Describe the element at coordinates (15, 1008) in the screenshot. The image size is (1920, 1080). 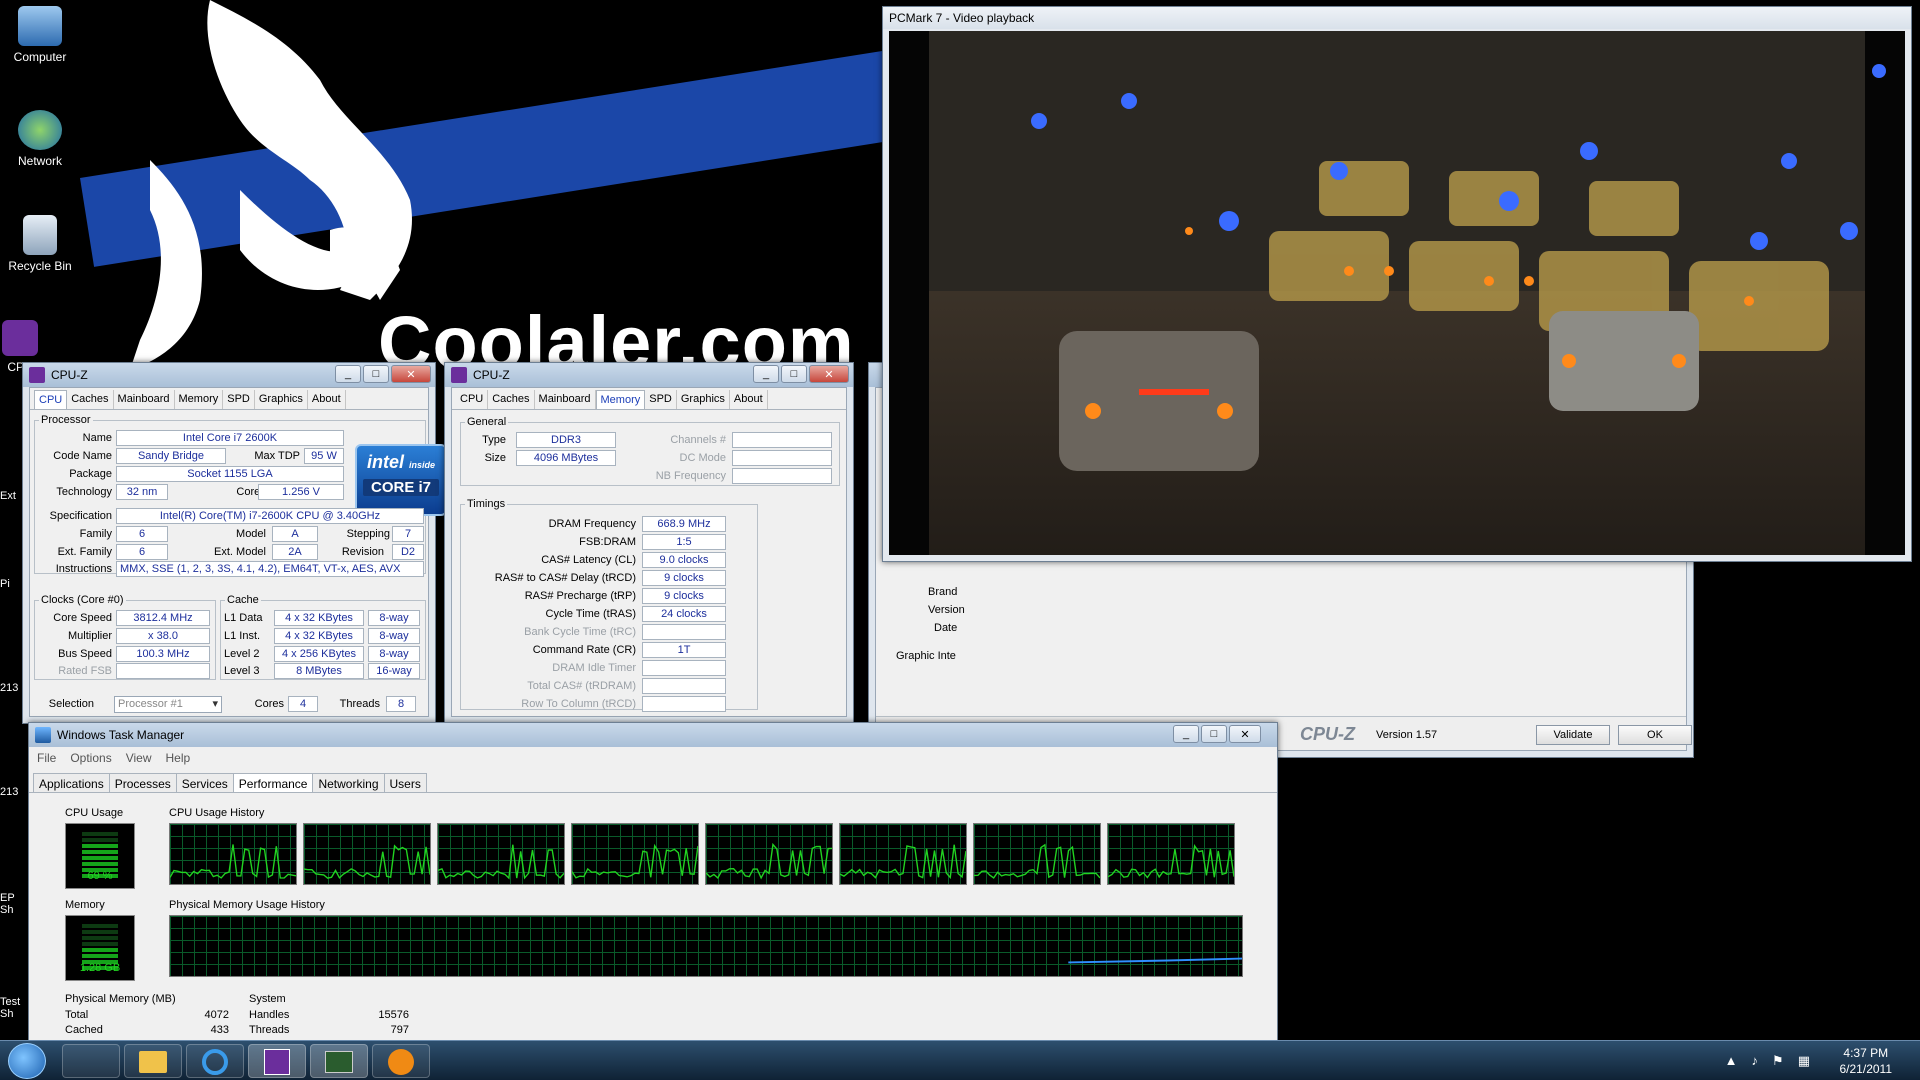
I see `desktop-clipped-label: Test Sh` at that location.